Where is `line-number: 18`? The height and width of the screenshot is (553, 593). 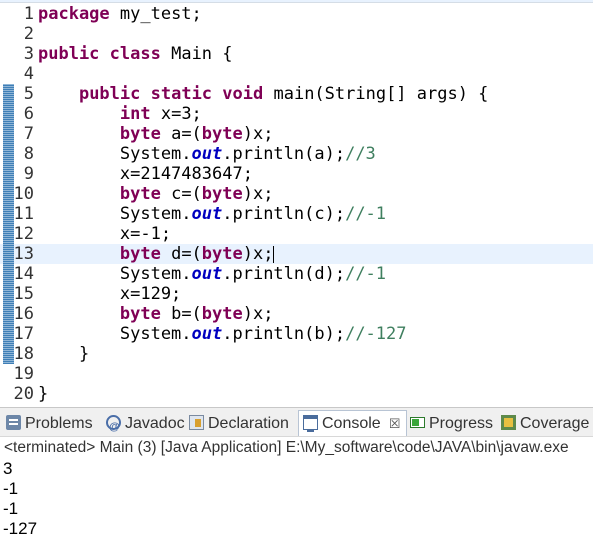 line-number: 18 is located at coordinates (23, 354).